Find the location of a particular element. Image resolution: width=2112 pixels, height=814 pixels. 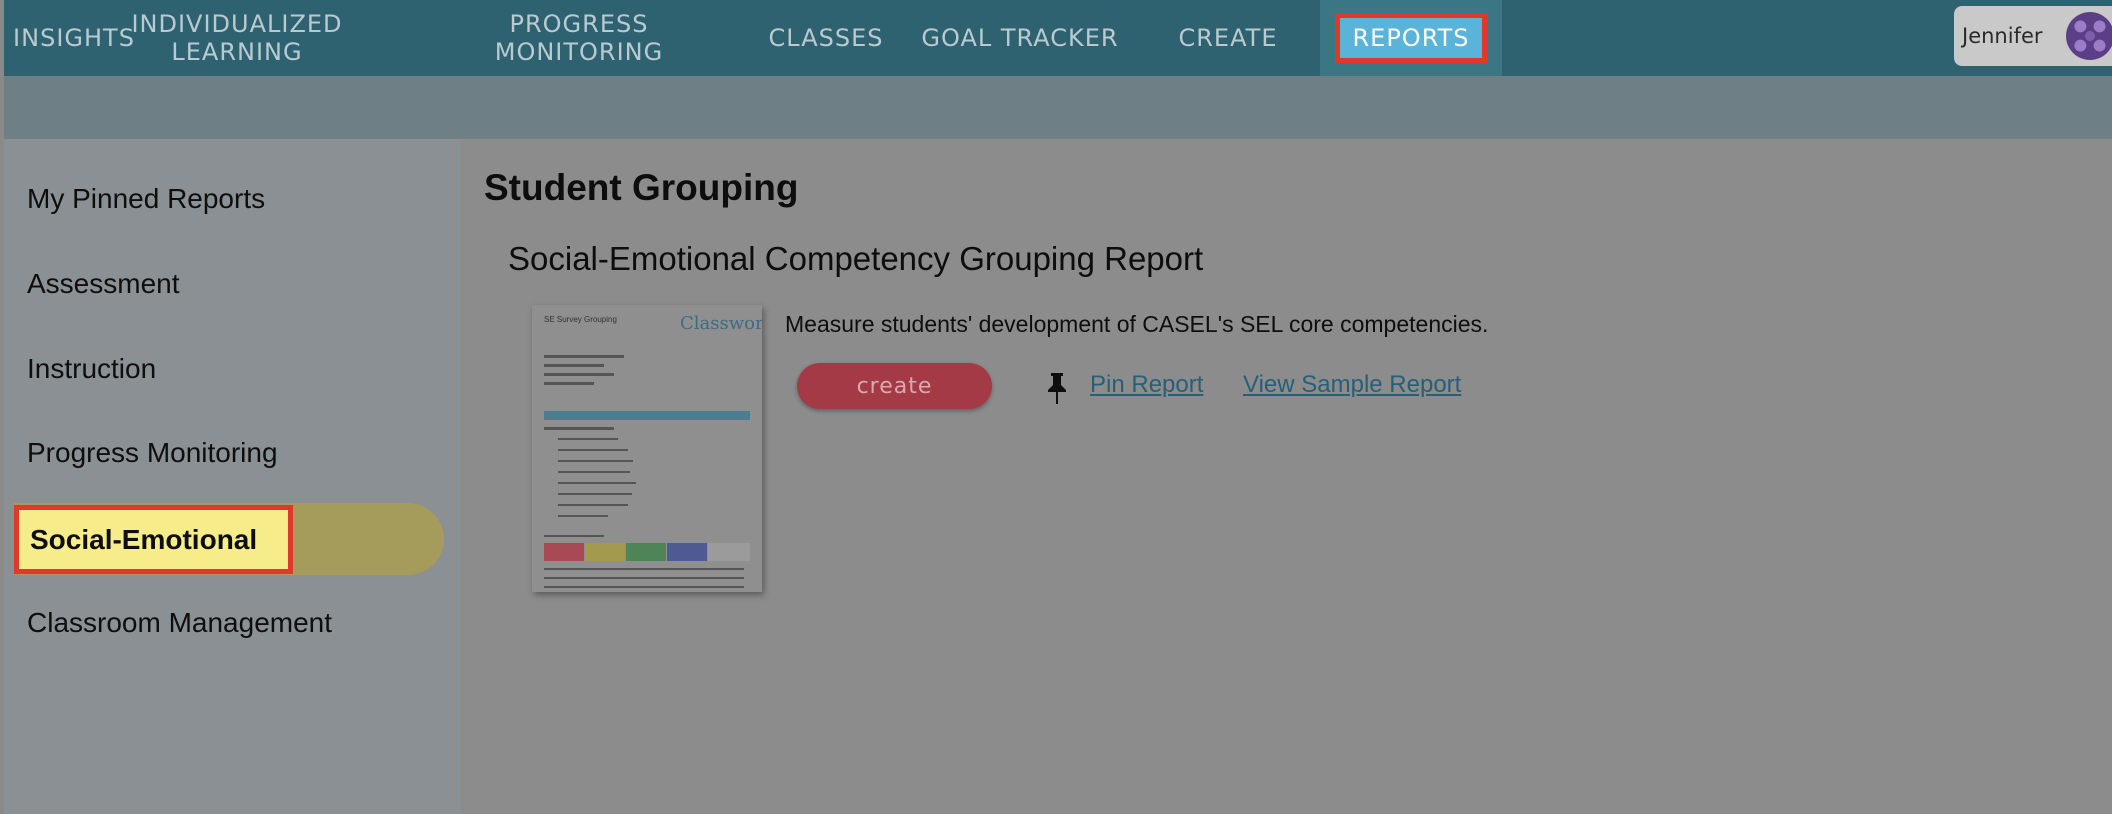

pin-report-link: Pin Report is located at coordinates (1146, 385).